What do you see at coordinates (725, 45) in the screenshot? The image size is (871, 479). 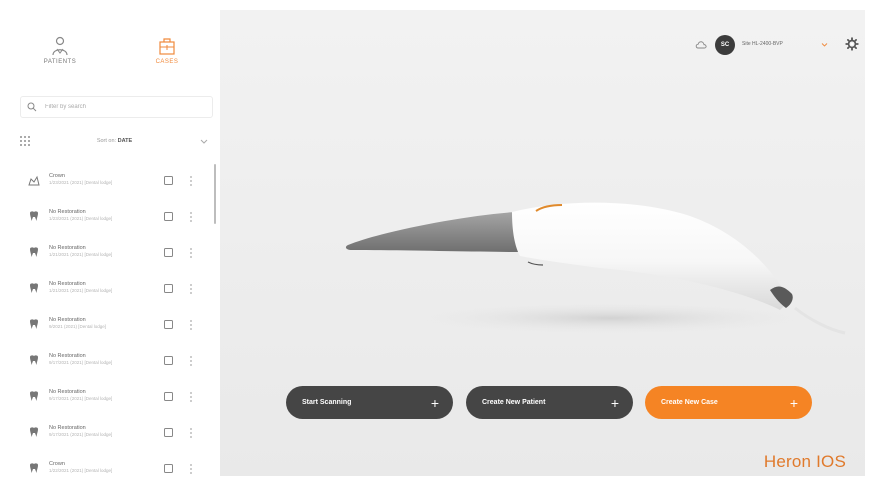 I see `avatar: SC` at bounding box center [725, 45].